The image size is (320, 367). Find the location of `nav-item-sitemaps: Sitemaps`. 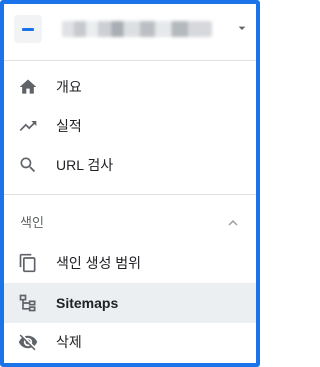

nav-item-sitemaps: Sitemaps is located at coordinates (130, 303).